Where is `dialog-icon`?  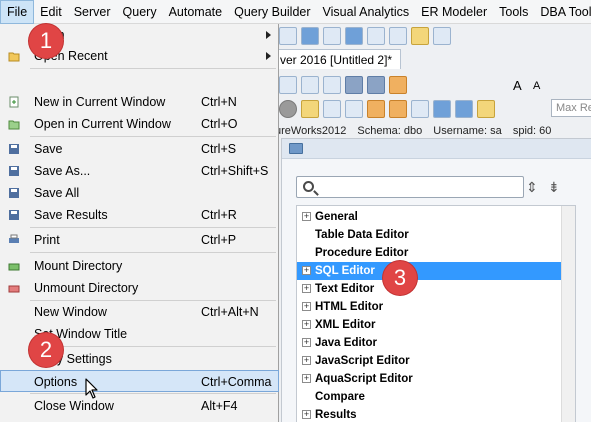
dialog-icon is located at coordinates (296, 148).